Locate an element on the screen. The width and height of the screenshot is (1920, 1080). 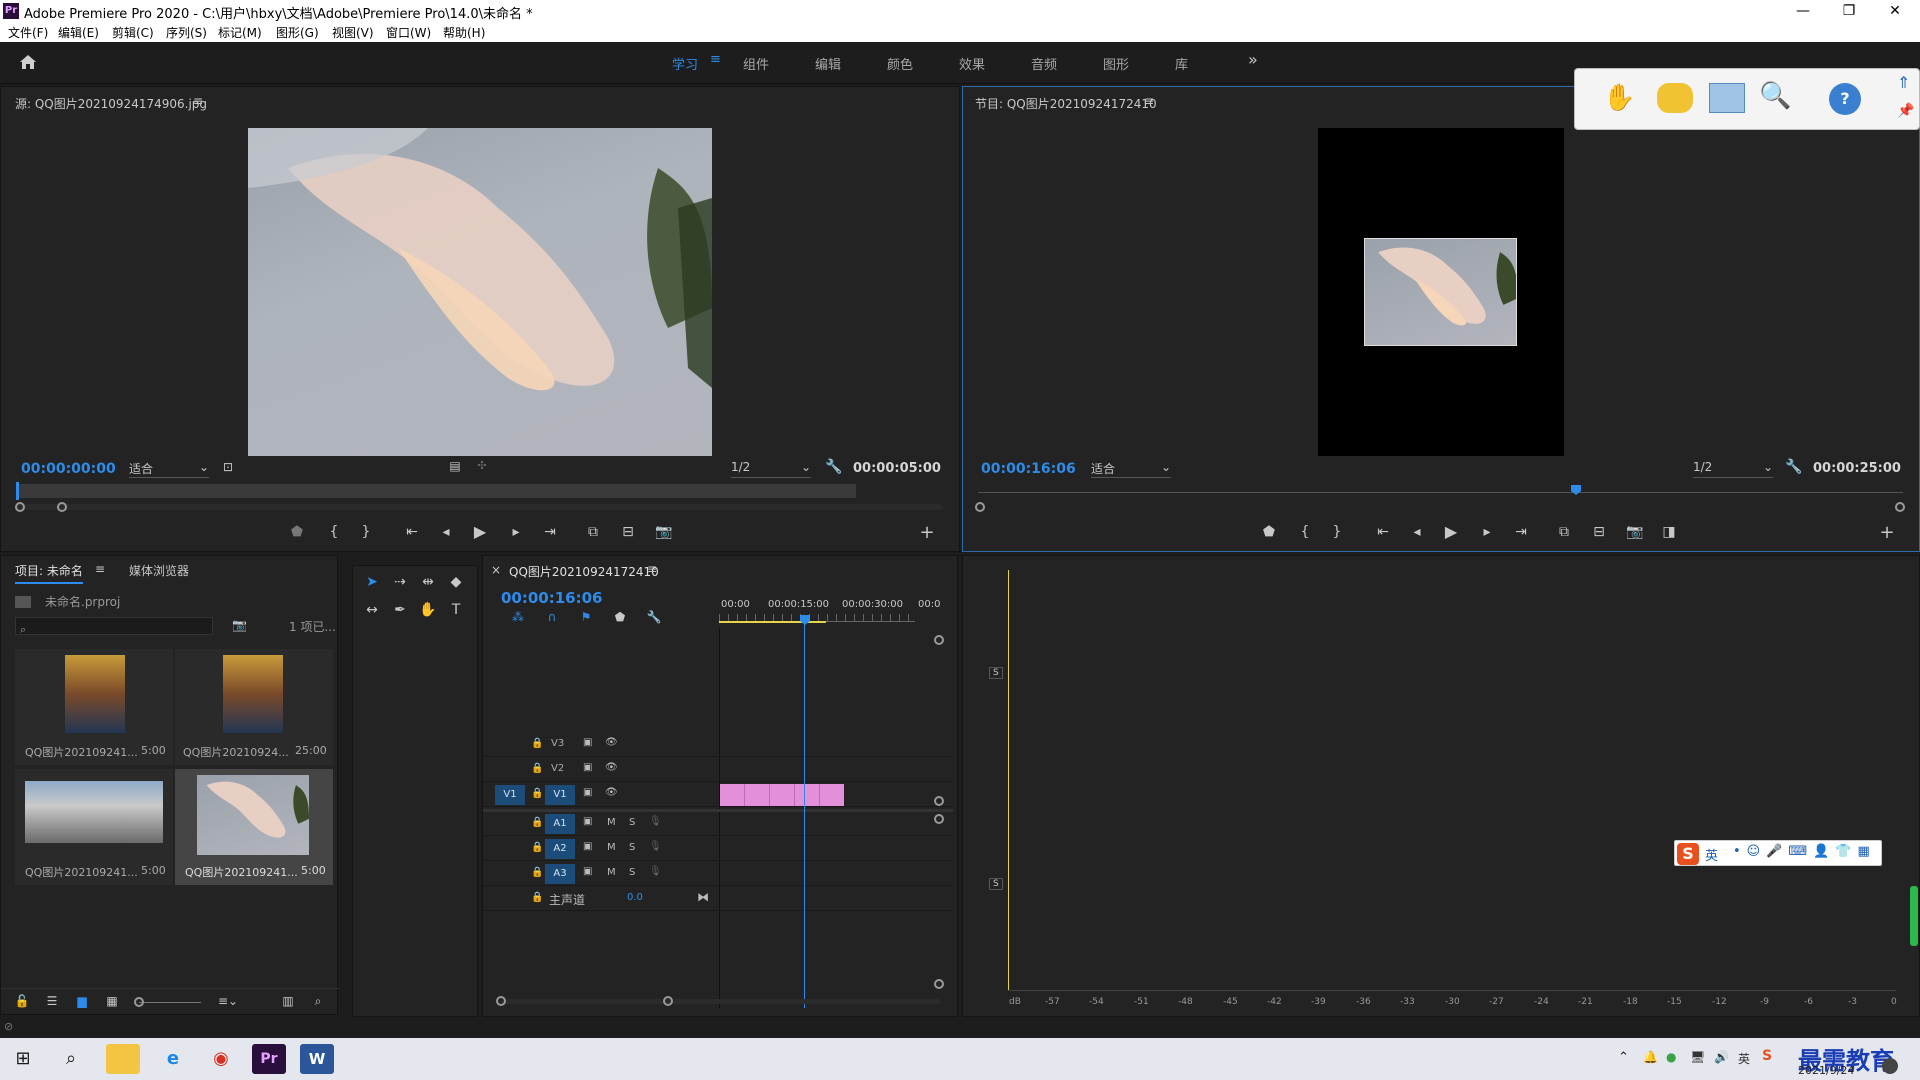
source-resolution-dropdown: 1/2 ⌄ is located at coordinates (771, 469).